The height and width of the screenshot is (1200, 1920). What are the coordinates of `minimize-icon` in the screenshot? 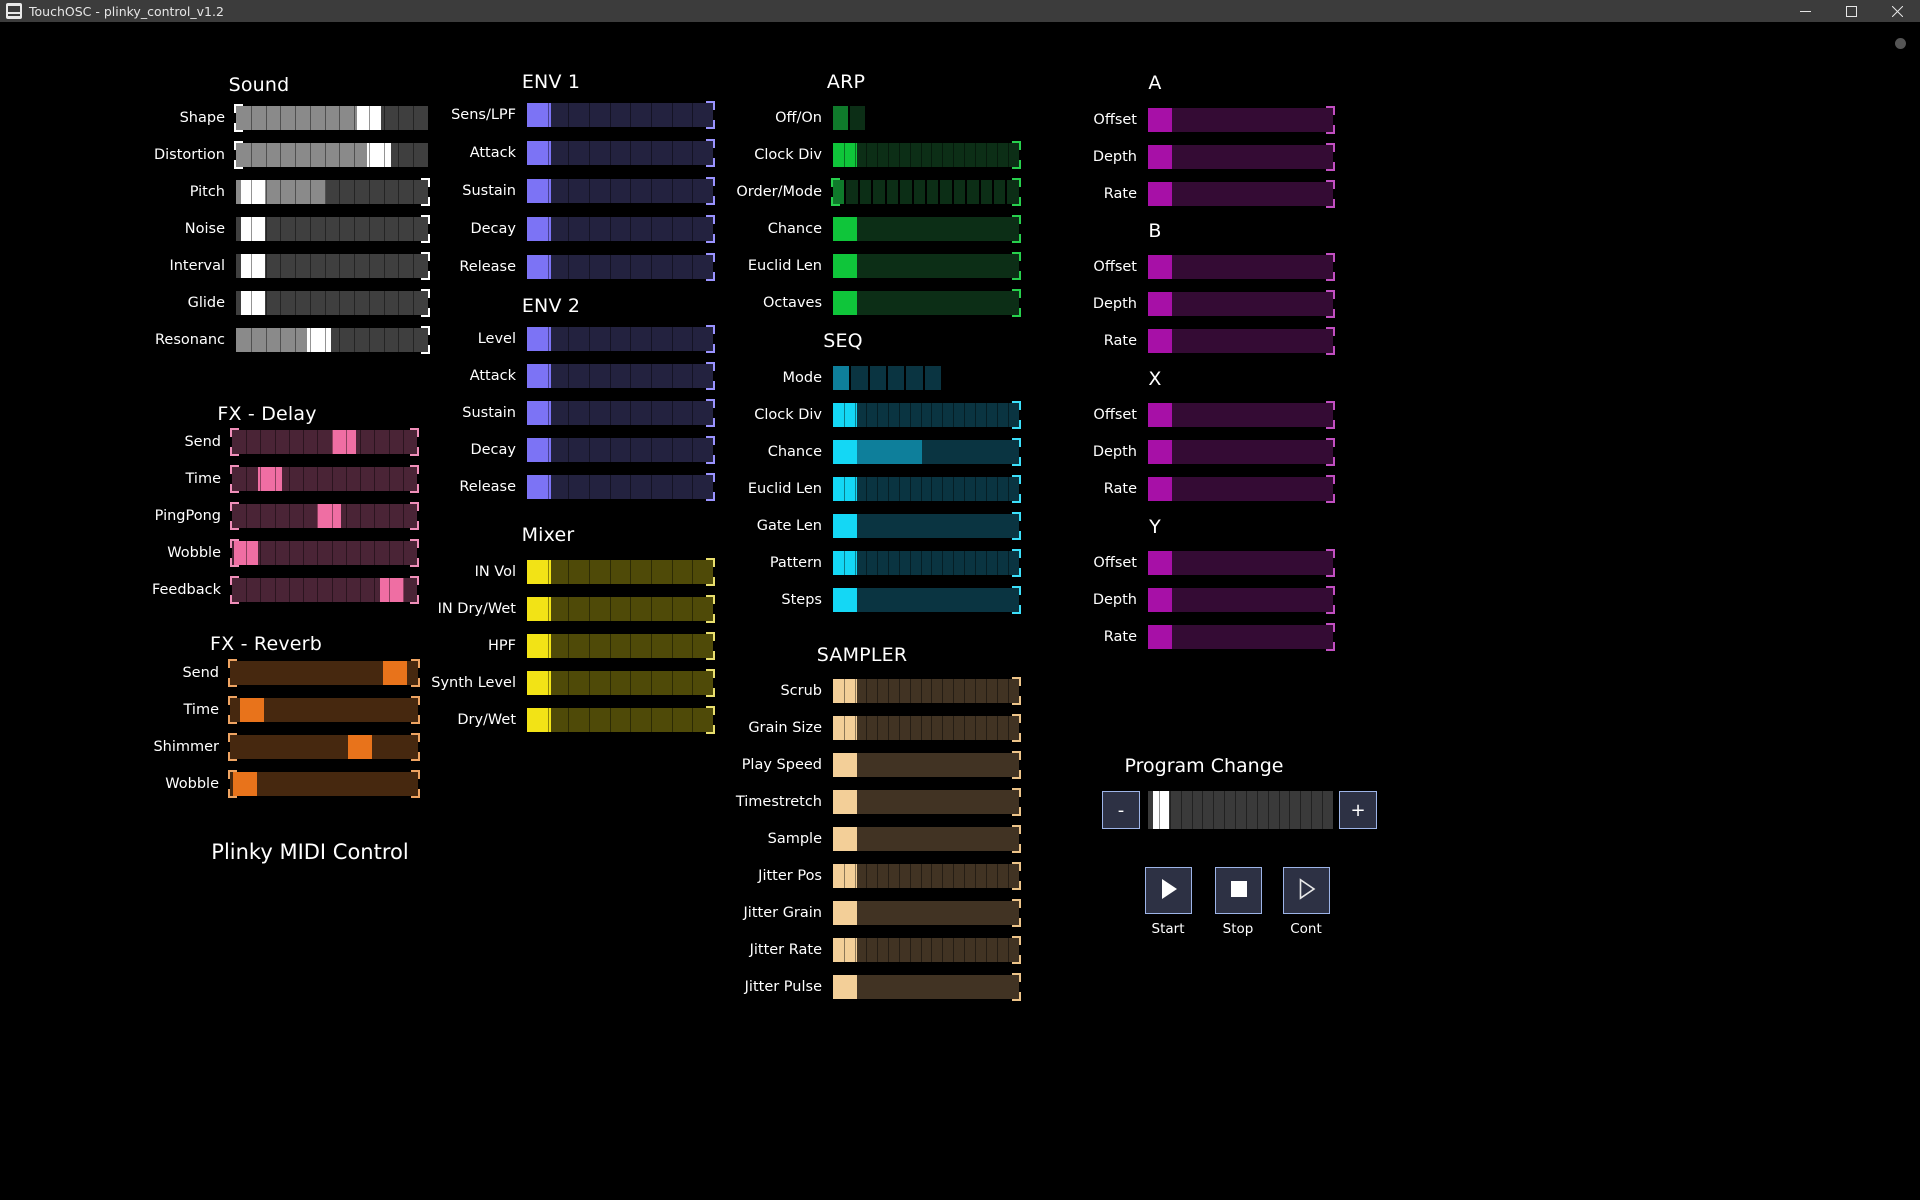 It's located at (1805, 11).